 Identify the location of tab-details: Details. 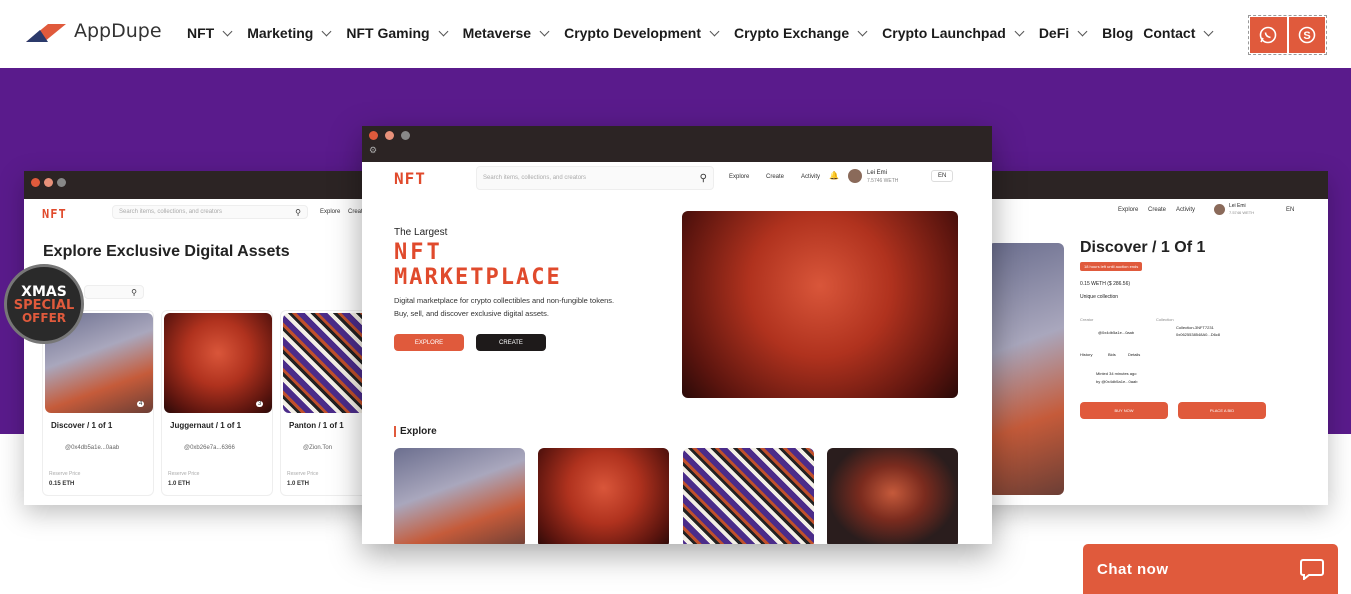
(1134, 354).